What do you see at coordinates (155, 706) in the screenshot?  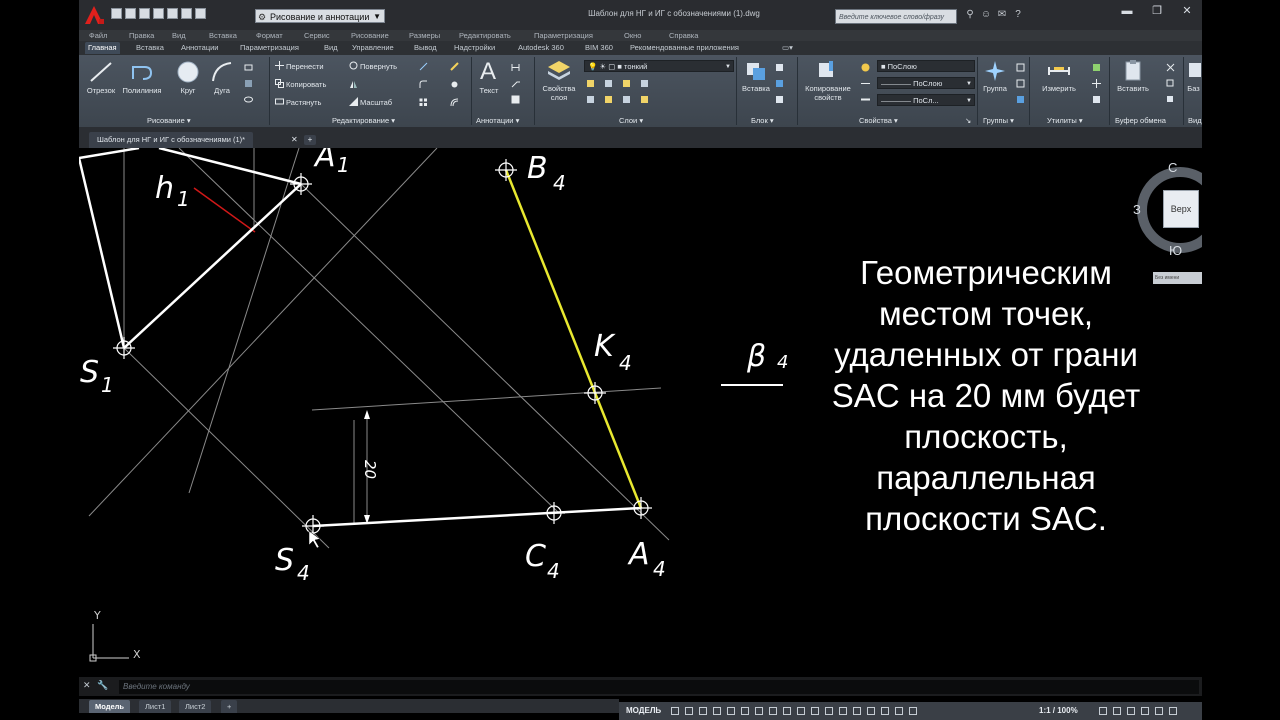 I see `tab-sheet1: Лист1` at bounding box center [155, 706].